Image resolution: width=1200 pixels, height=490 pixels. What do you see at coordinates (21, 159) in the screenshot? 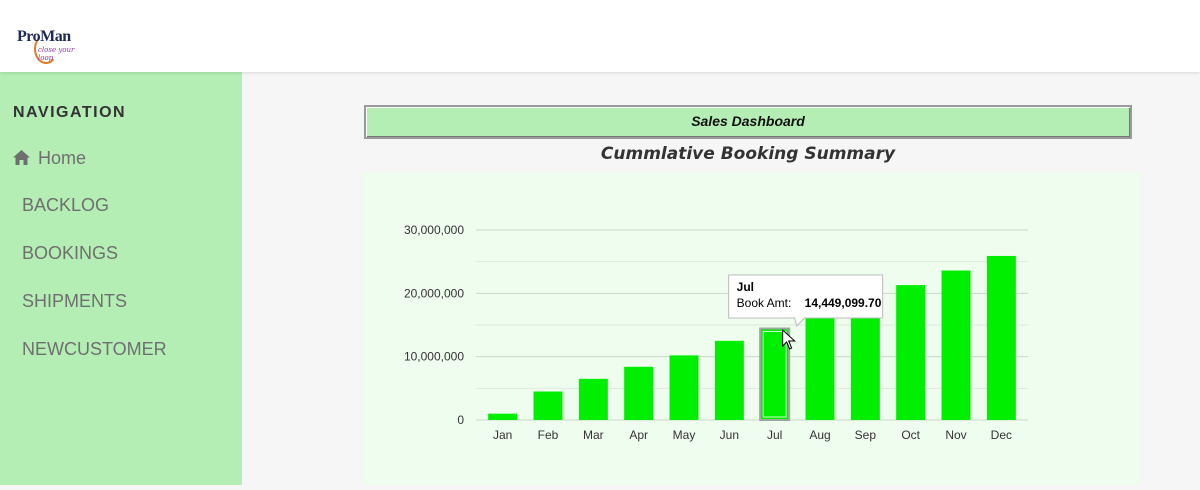
I see `home-icon` at bounding box center [21, 159].